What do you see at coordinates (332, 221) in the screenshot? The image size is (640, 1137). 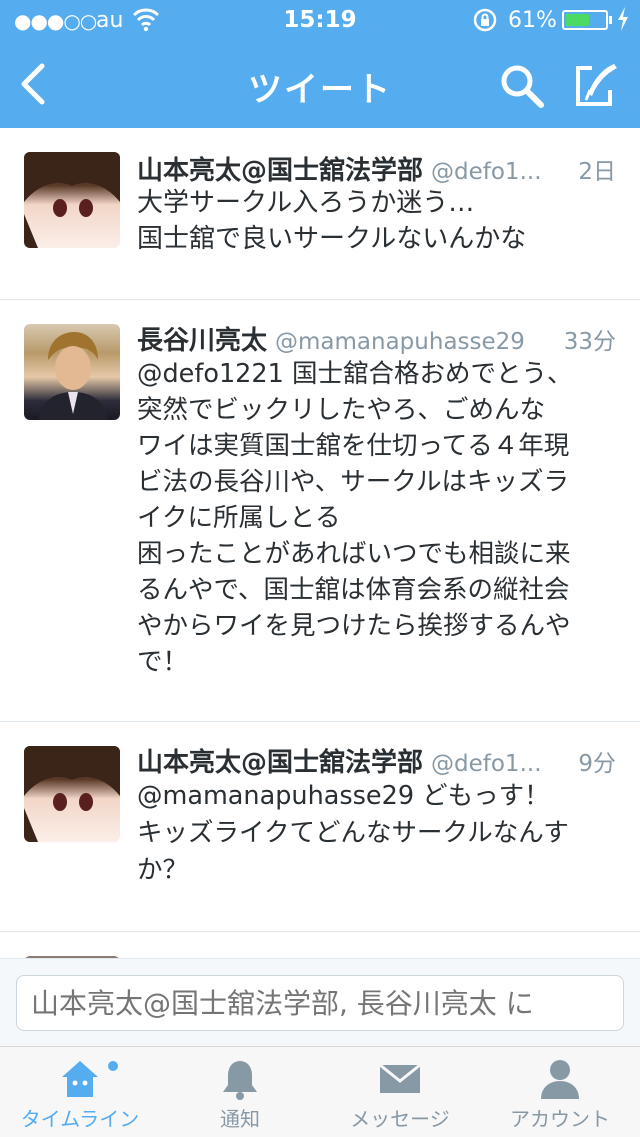 I see `tweet-text: 大学サークル入ろうか迷う… 国士舘で良いサークルないんかな` at bounding box center [332, 221].